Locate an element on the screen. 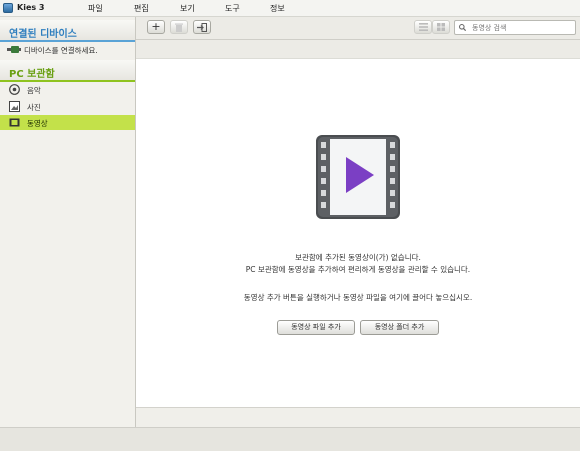 The width and height of the screenshot is (580, 451). add-video-folder-button: 동영상 폴더 추가 is located at coordinates (399, 327).